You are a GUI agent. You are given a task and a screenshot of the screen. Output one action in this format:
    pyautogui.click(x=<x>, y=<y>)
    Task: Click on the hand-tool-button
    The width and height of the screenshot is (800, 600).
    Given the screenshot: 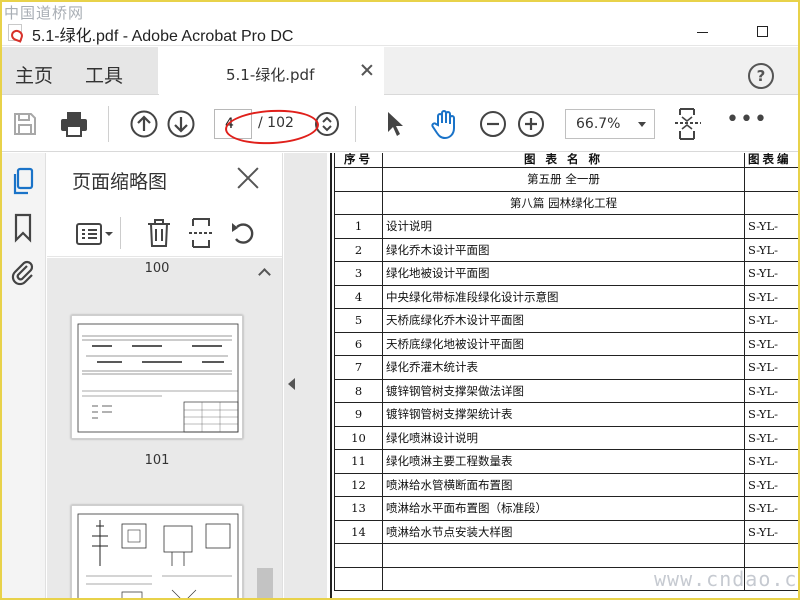 What is the action you would take?
    pyautogui.click(x=445, y=124)
    